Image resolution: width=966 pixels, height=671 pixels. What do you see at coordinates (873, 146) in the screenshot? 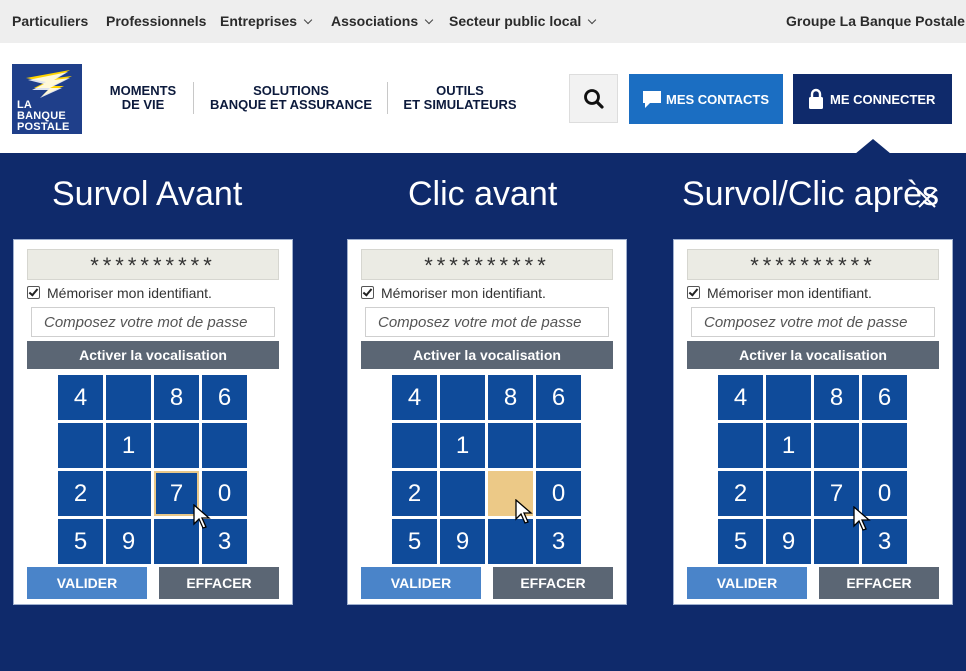
I see `dropdown-caret` at bounding box center [873, 146].